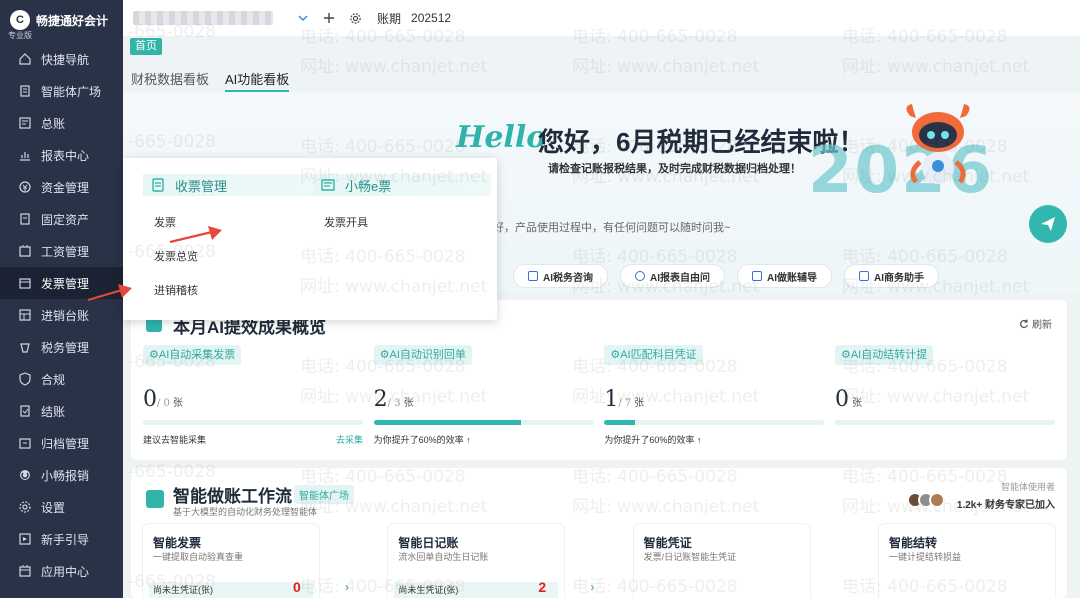 The width and height of the screenshot is (1080, 598). I want to click on metric-tag: ⚙AI匹配科目凭证, so click(653, 355).